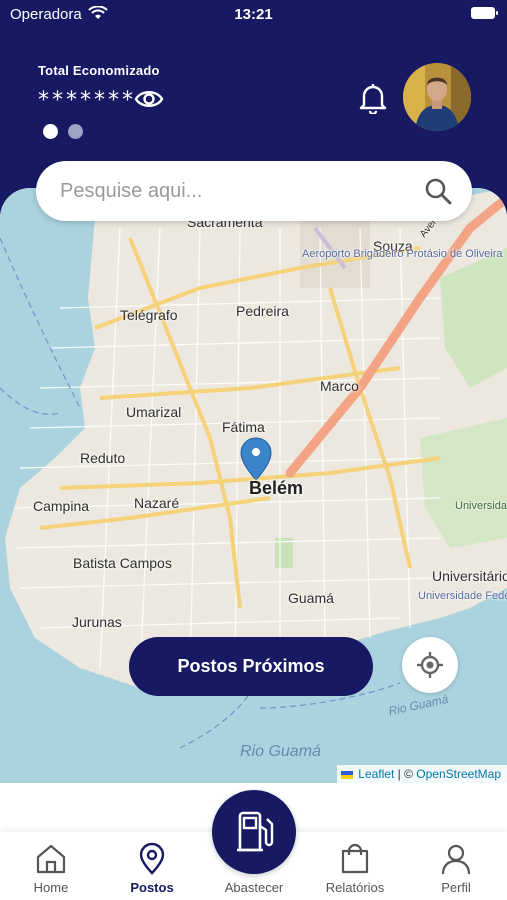  Describe the element at coordinates (262, 311) in the screenshot. I see `map-label-pedreira: Pedreira` at that location.